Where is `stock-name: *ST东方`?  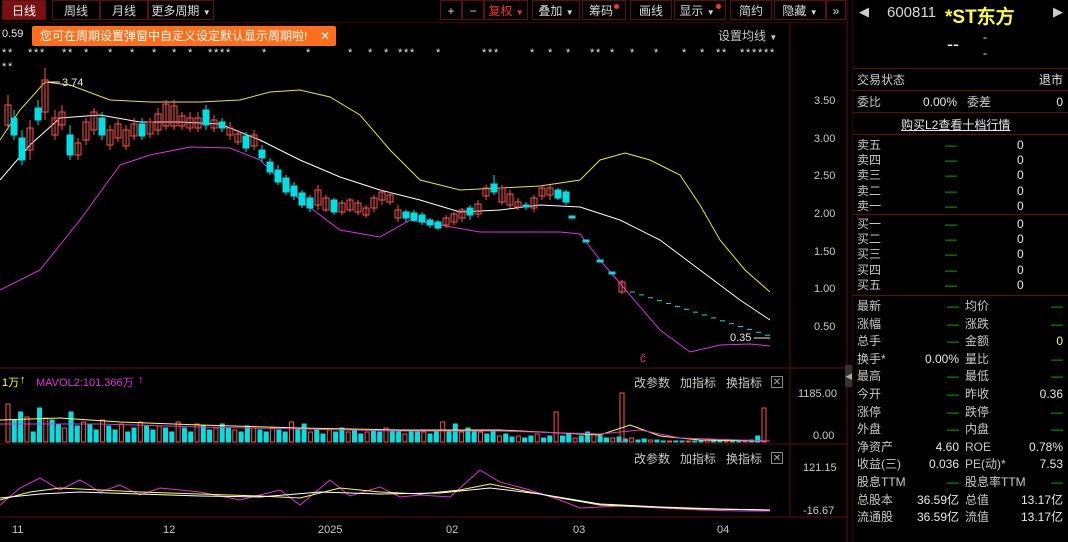 stock-name: *ST东方 is located at coordinates (980, 17).